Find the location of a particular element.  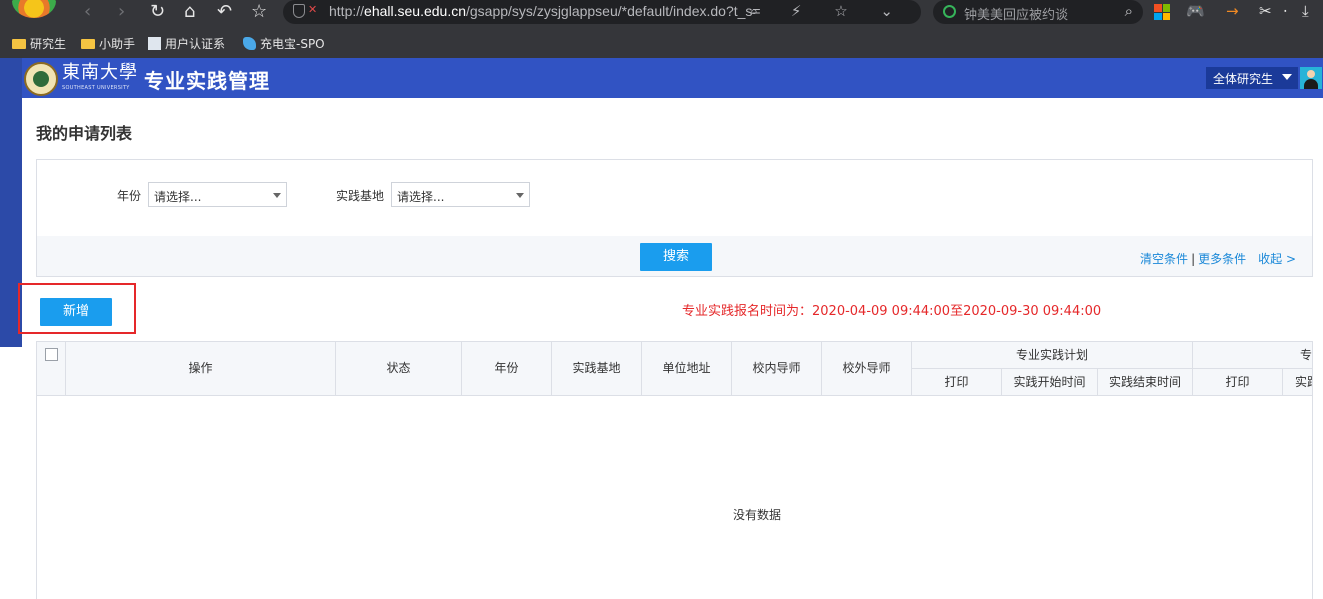

column-header-base: 实践基地 is located at coordinates (597, 368).